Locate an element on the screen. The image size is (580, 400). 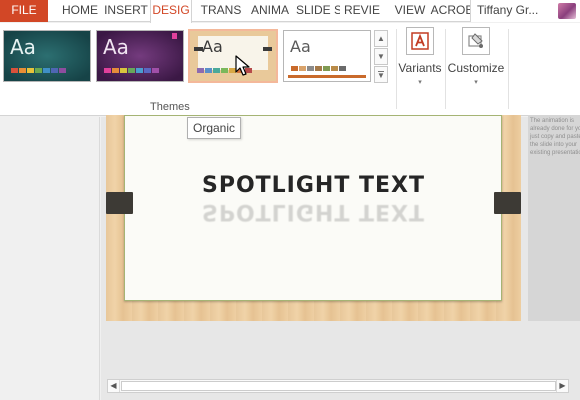
slide-thumbnails-pane is located at coordinates (50, 258).